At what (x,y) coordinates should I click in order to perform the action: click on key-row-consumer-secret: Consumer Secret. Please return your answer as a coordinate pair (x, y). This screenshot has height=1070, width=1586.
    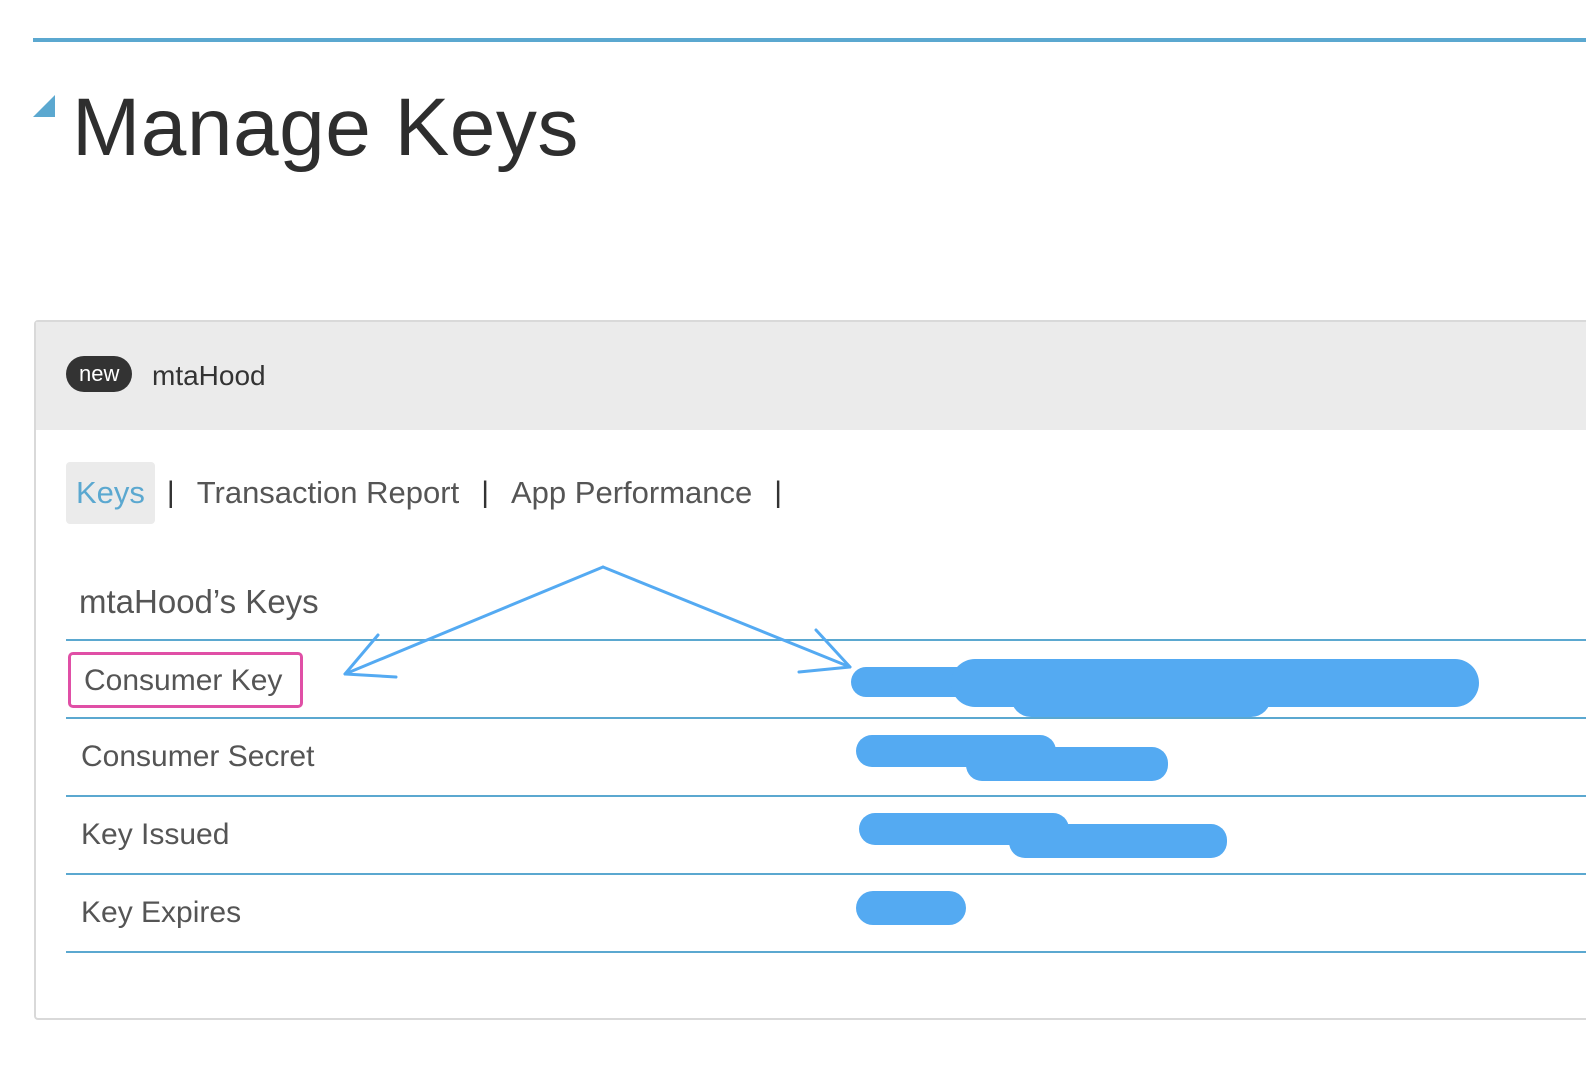
    Looking at the image, I should click on (826, 758).